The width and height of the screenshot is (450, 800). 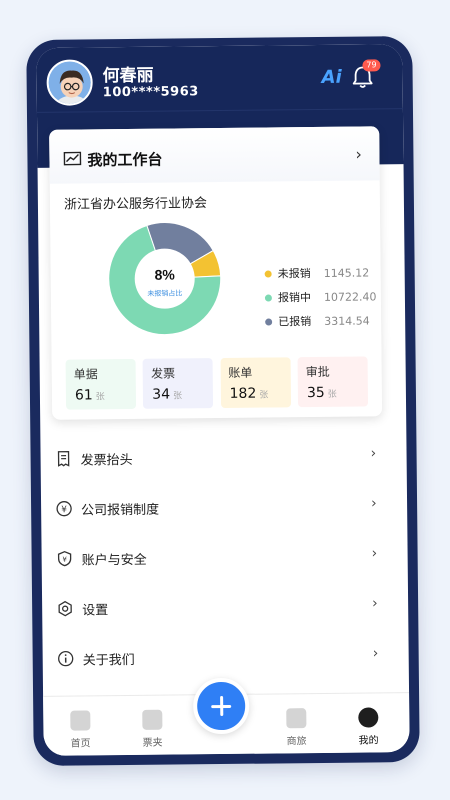 What do you see at coordinates (106, 460) in the screenshot?
I see `menu-label: 发票抬头` at bounding box center [106, 460].